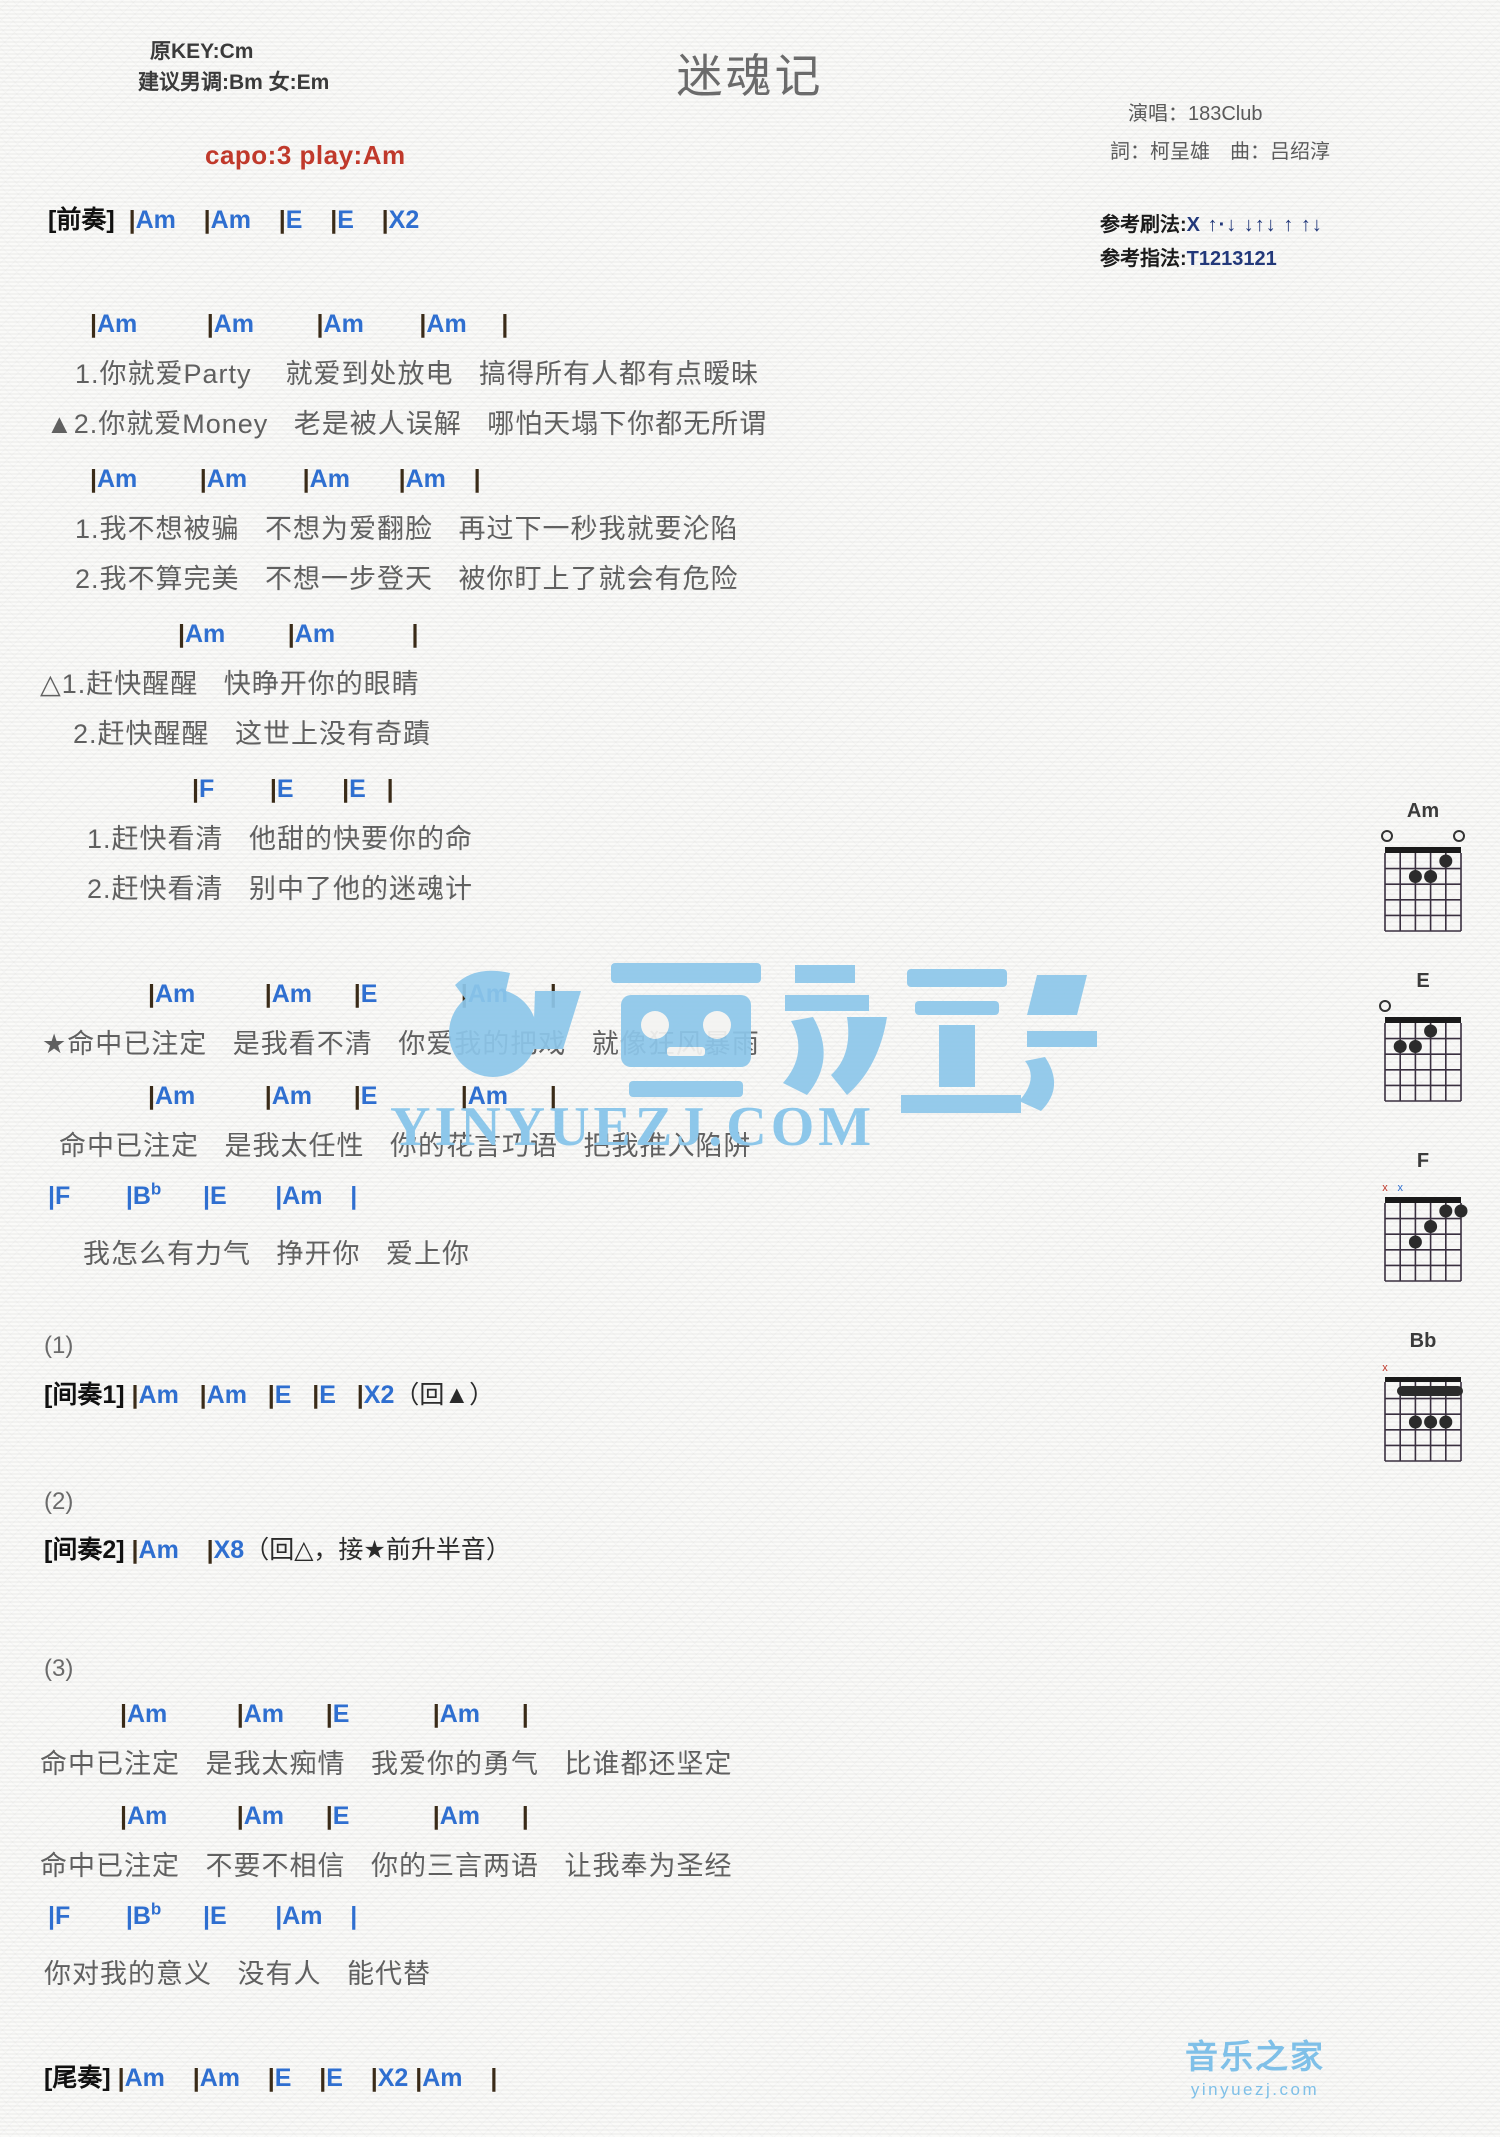 The image size is (1500, 2137). What do you see at coordinates (1423, 1217) in the screenshot?
I see `chord-diagram-f: F x x` at bounding box center [1423, 1217].